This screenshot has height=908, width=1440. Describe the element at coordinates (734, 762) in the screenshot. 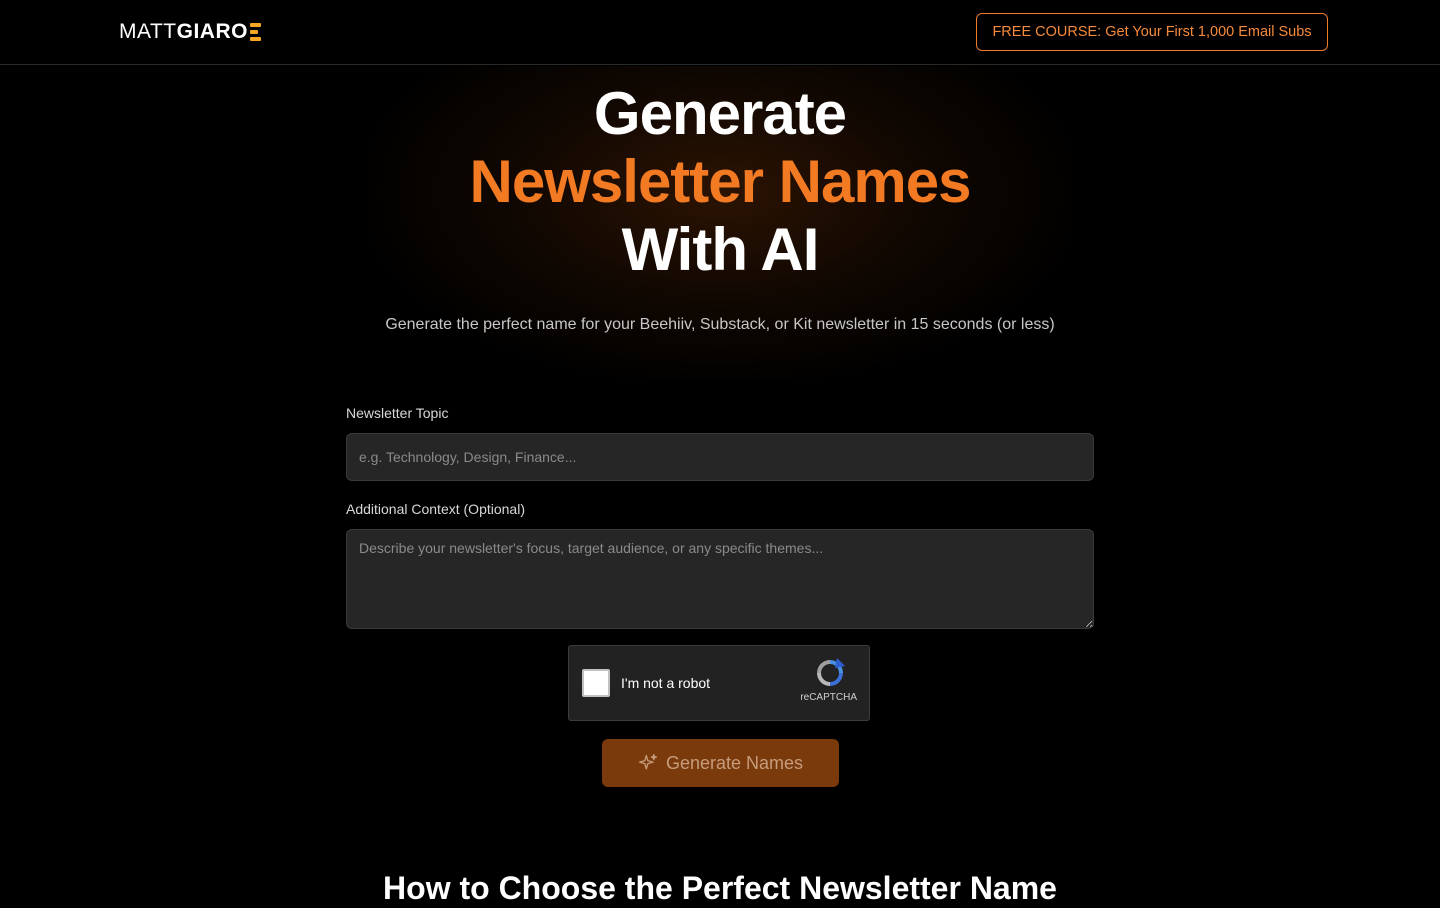

I see `generate-names-label: Generate Names` at that location.